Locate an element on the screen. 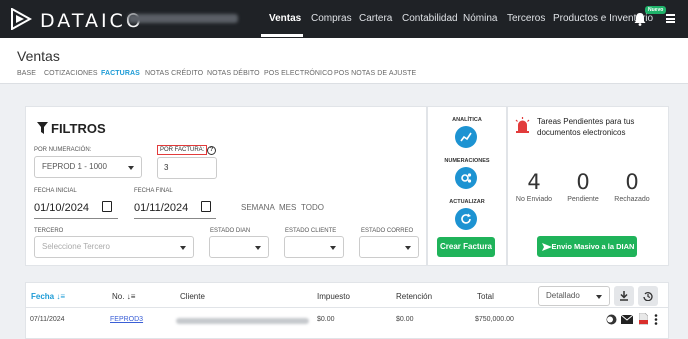 This screenshot has height=339, width=688. download-icon is located at coordinates (624, 296).